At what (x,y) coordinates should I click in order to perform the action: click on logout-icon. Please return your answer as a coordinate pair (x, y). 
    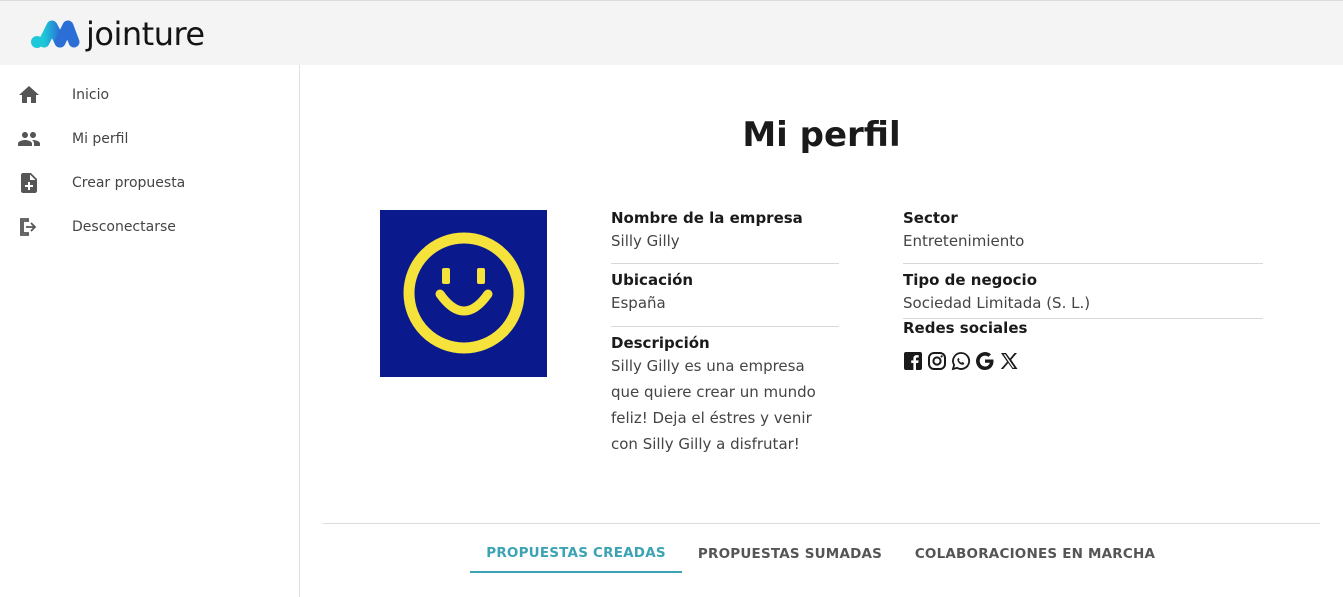
    Looking at the image, I should click on (29, 227).